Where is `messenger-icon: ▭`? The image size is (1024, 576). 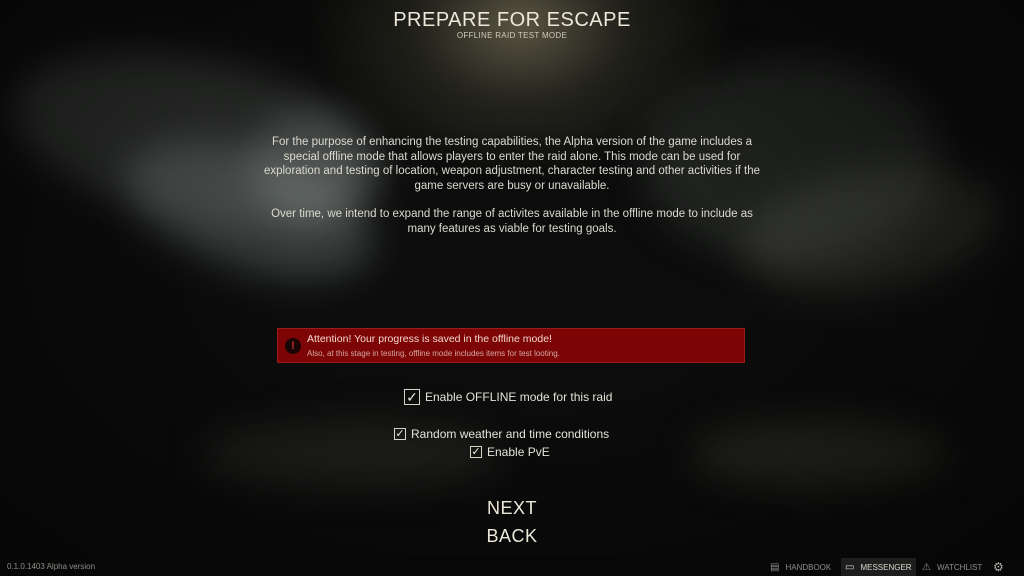 messenger-icon: ▭ is located at coordinates (850, 567).